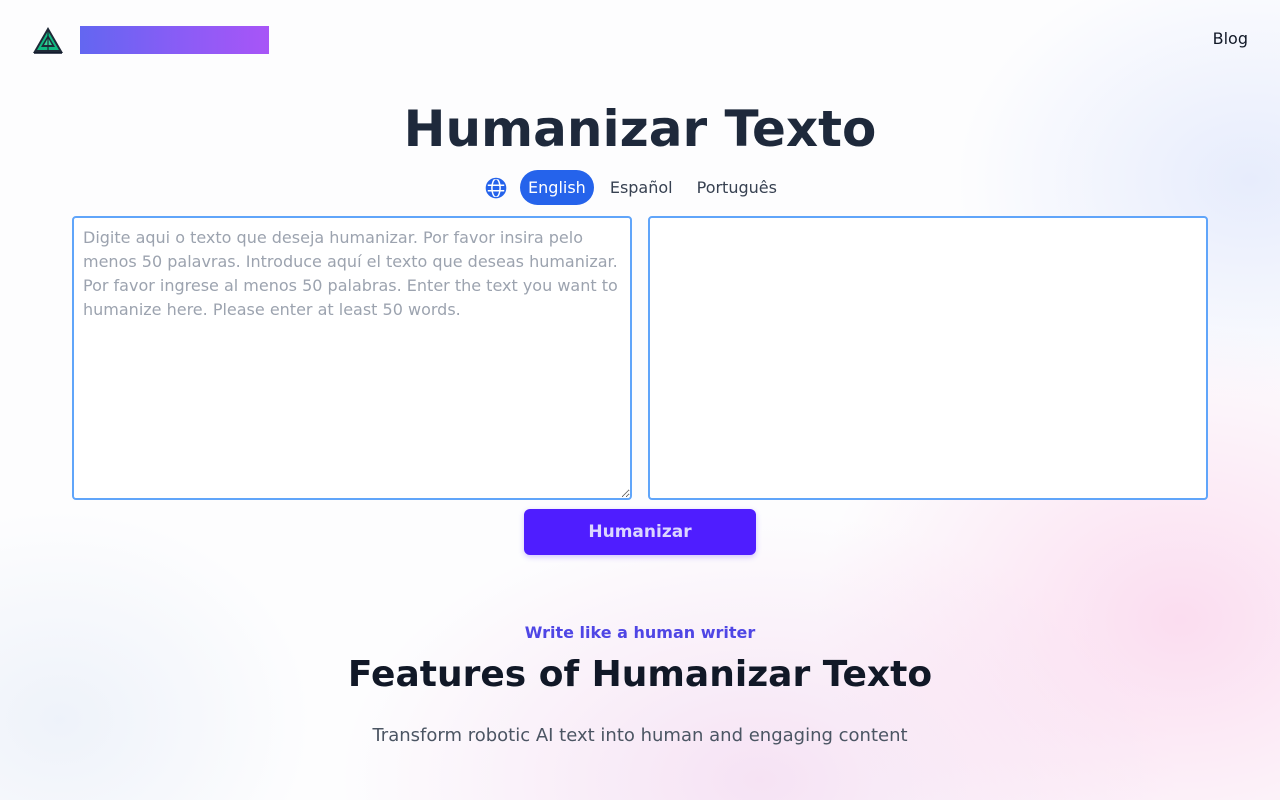 This screenshot has width=1280, height=800. Describe the element at coordinates (640, 632) in the screenshot. I see `features-tagline: Write like a human writer` at that location.